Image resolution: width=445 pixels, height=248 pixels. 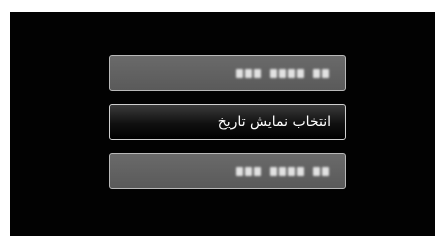 What do you see at coordinates (274, 122) in the screenshot?
I see `menu-item-label: انتخاب نمایش تاریخ` at bounding box center [274, 122].